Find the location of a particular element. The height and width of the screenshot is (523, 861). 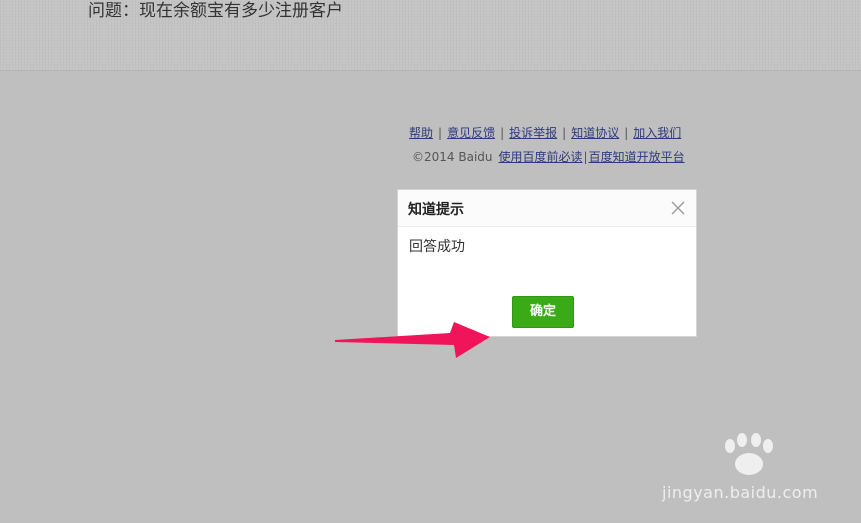

ok-button: 确定 is located at coordinates (543, 312).